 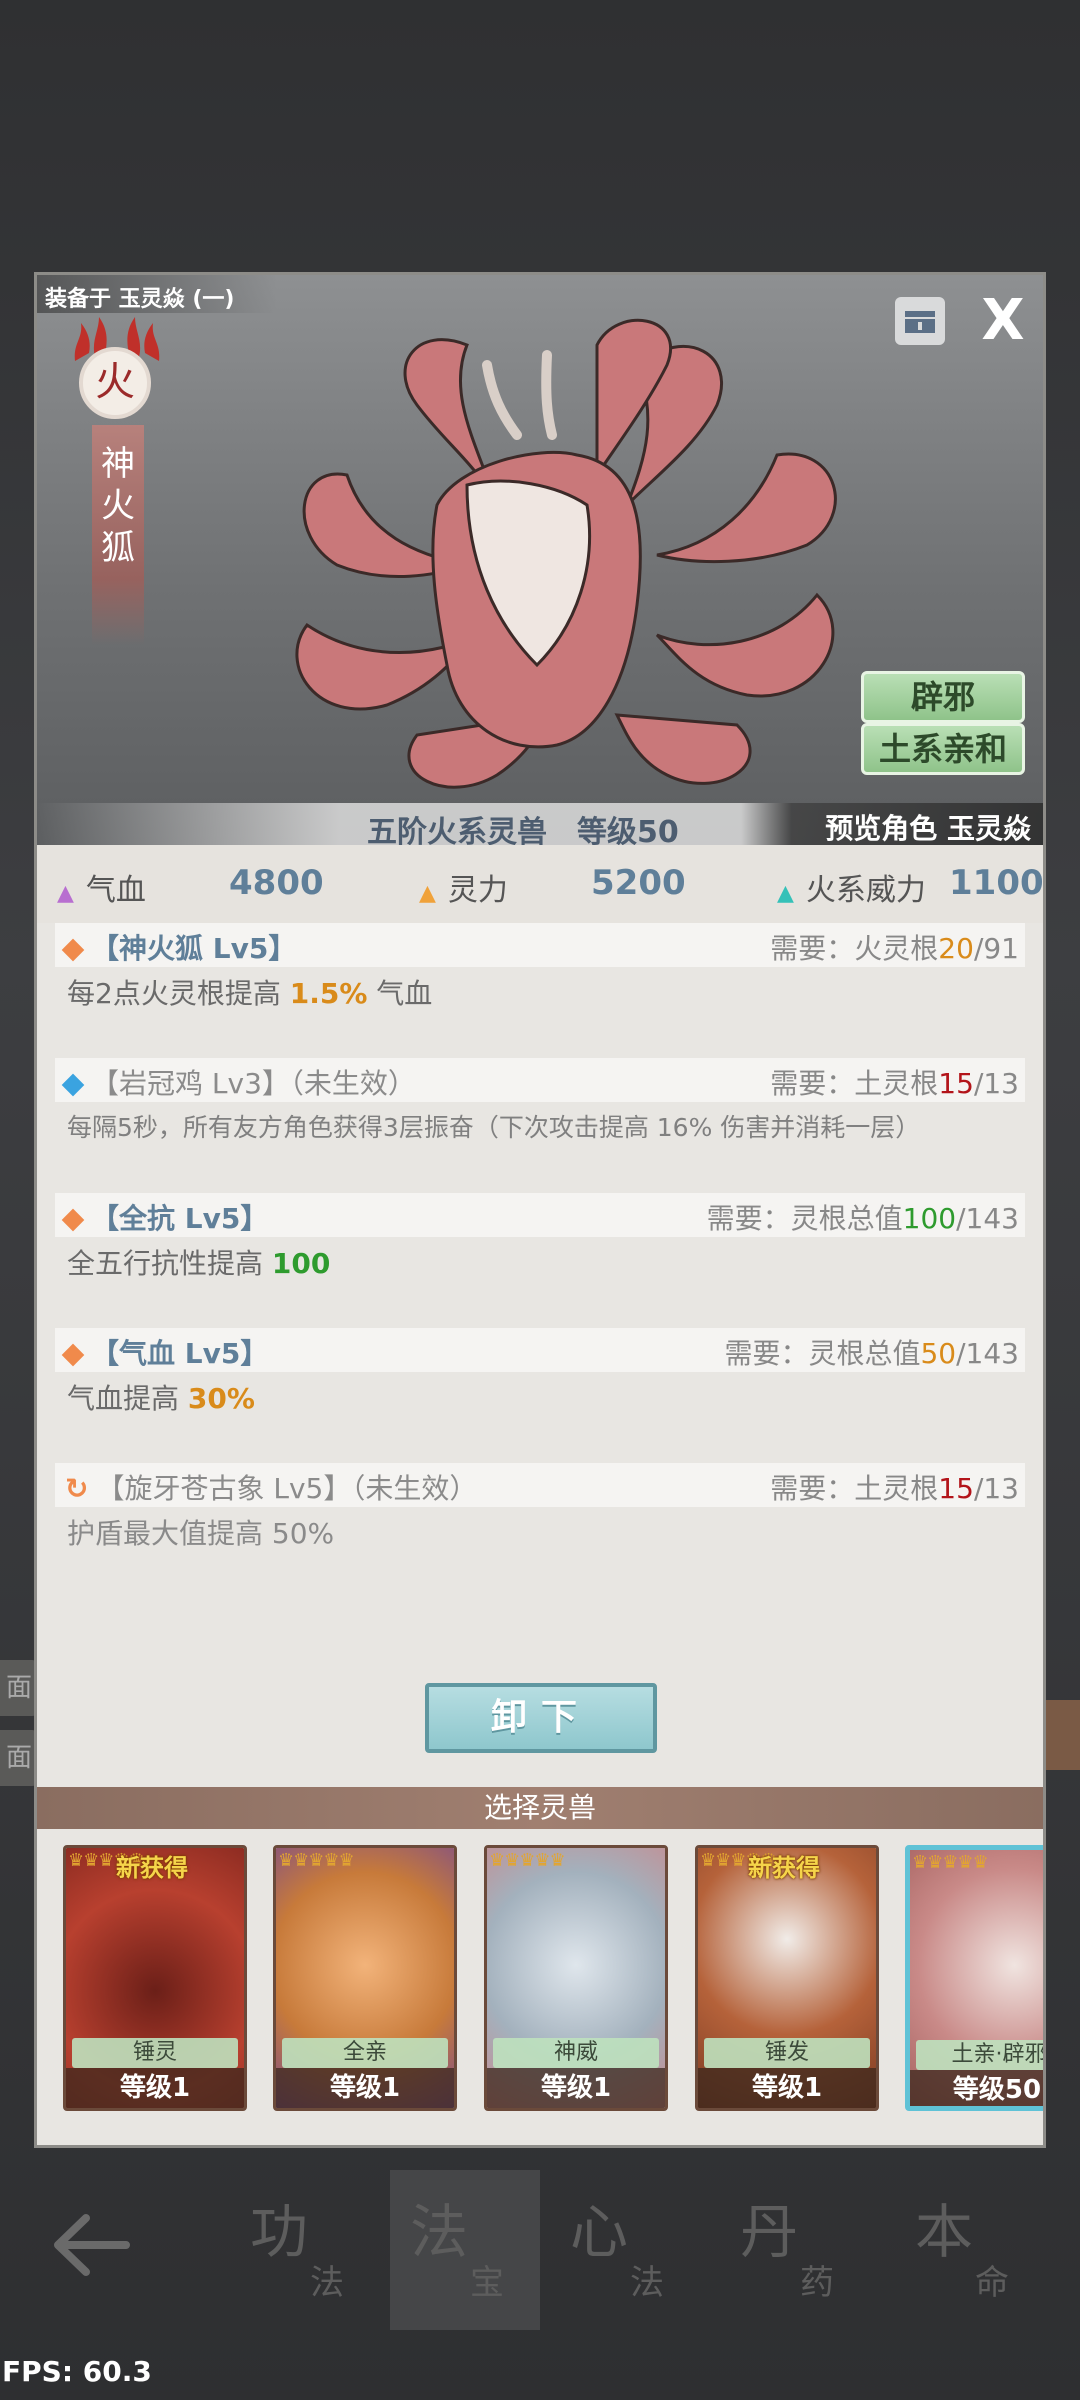 I want to click on close-button: X, so click(x=1003, y=321).